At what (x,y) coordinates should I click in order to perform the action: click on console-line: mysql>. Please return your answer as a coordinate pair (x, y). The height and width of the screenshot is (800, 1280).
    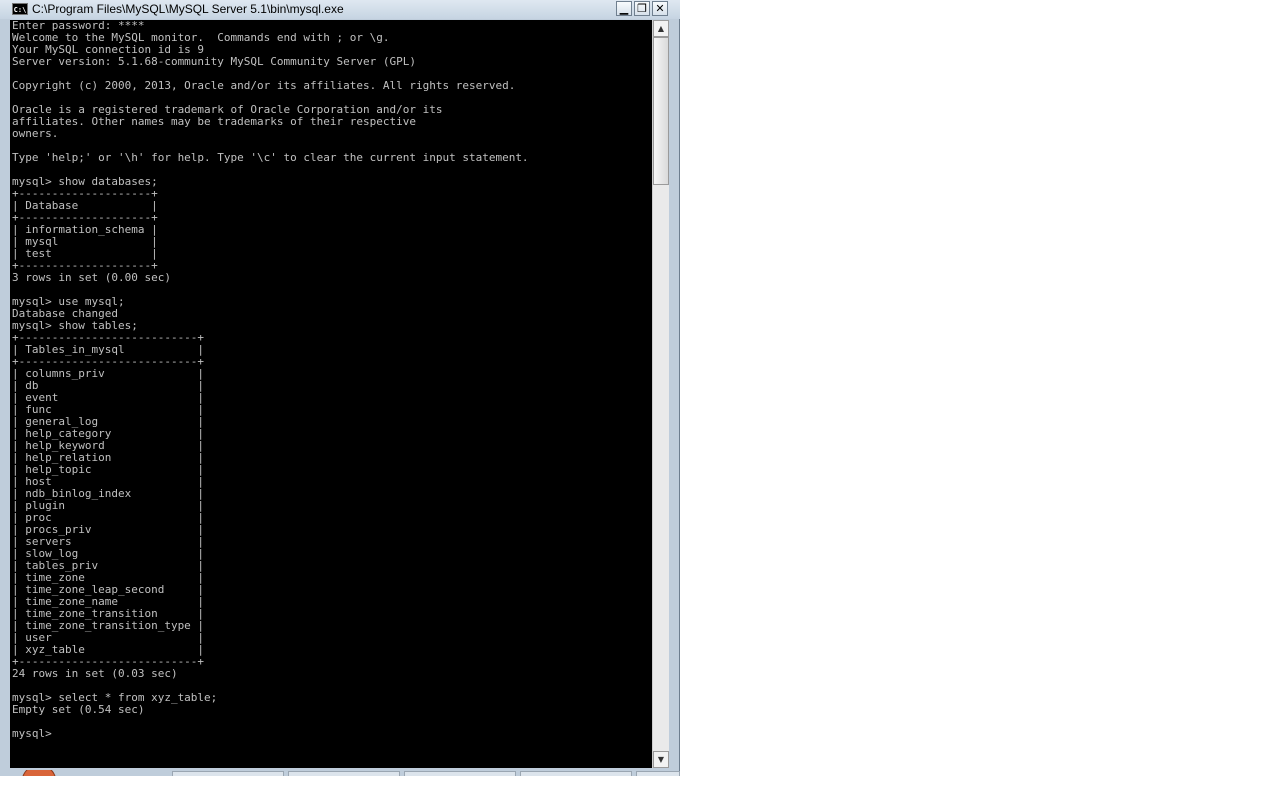
    Looking at the image, I should click on (32, 733).